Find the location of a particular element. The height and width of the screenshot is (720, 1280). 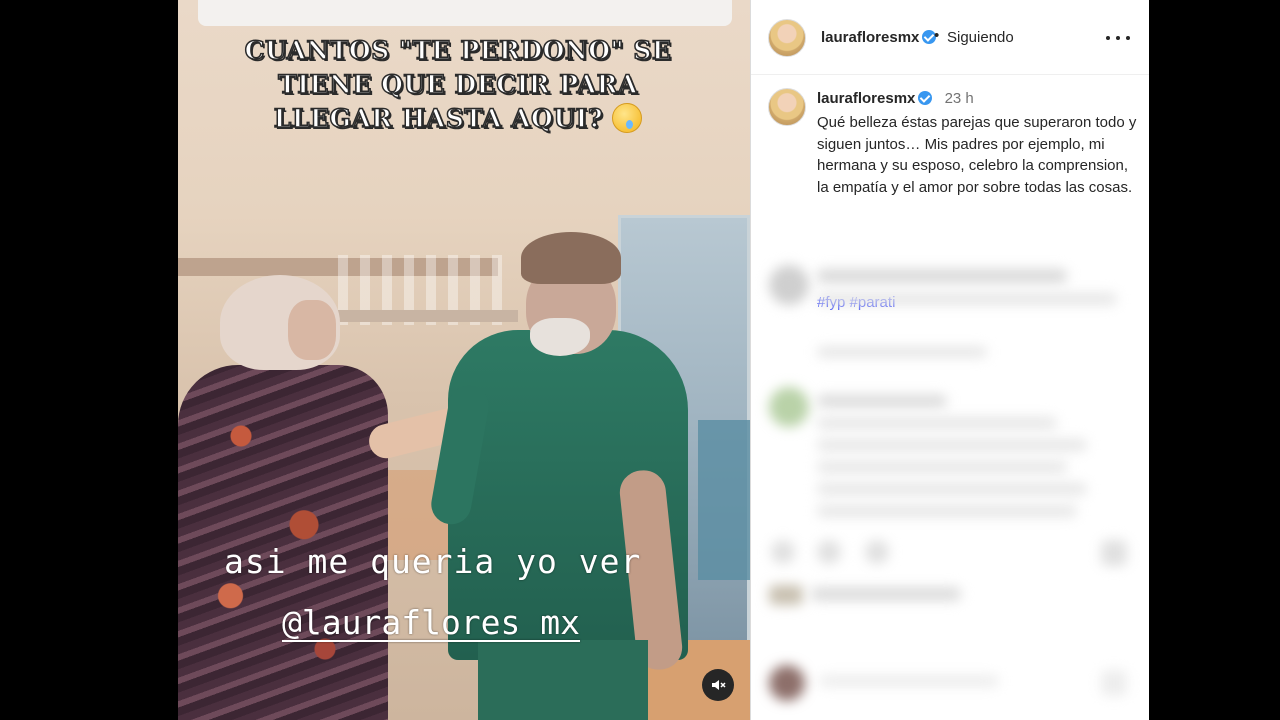

heading-line-1: CUANTOS "TE PERDONO" SE is located at coordinates (458, 50).